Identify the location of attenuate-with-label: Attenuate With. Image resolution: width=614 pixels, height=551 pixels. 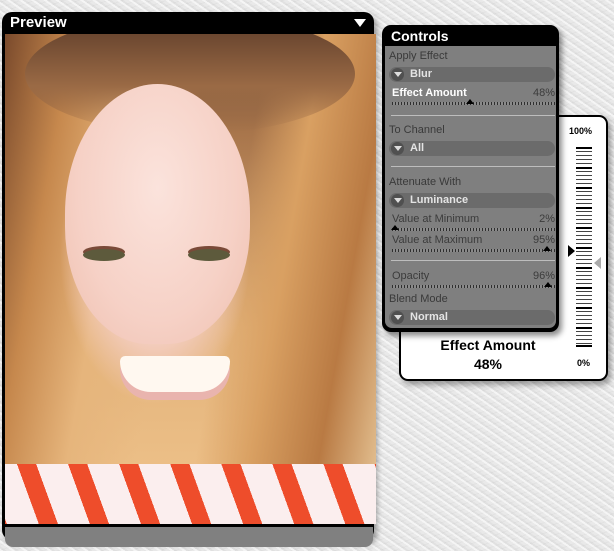
(425, 182).